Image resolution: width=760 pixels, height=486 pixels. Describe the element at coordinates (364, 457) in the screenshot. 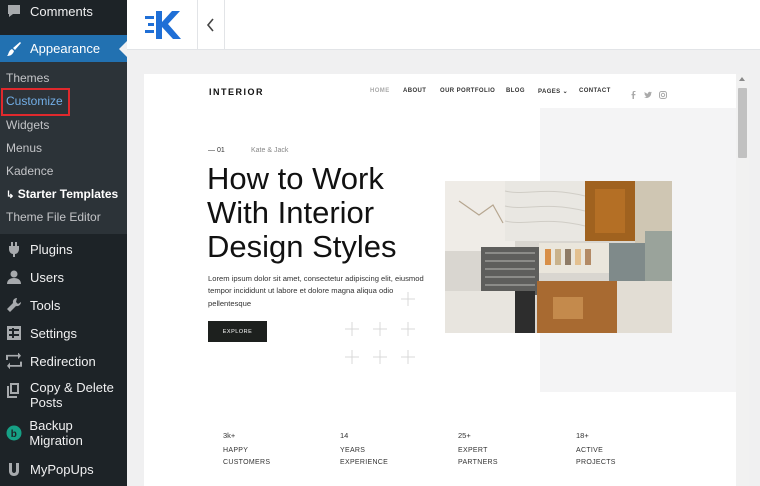

I see `stat-label: YEARS EXPERIENCE` at that location.